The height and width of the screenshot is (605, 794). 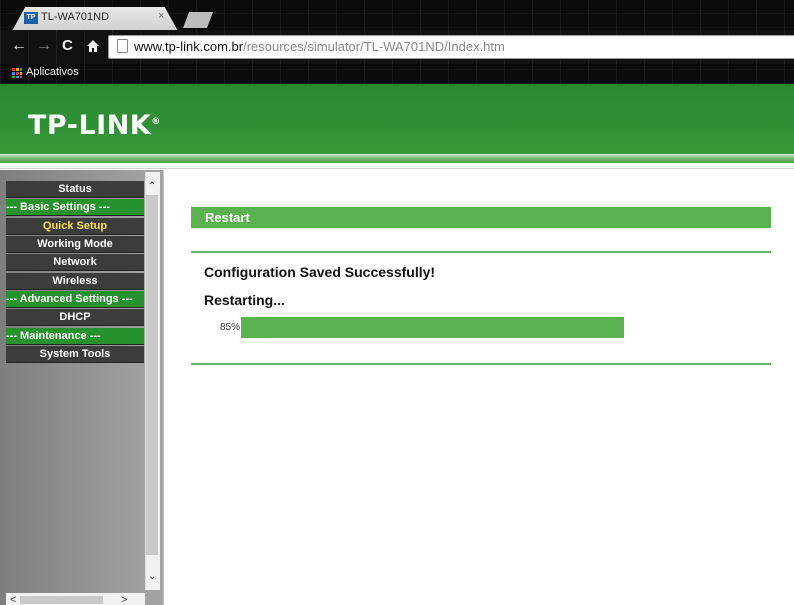 What do you see at coordinates (320, 272) in the screenshot?
I see `saved-message: Configuration Saved Successfully!` at bounding box center [320, 272].